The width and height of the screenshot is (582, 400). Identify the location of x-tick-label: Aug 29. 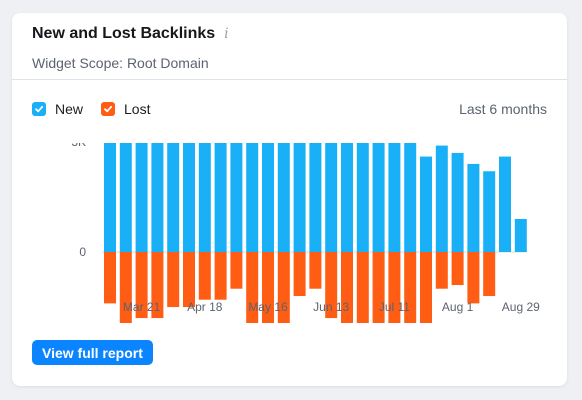
(521, 307).